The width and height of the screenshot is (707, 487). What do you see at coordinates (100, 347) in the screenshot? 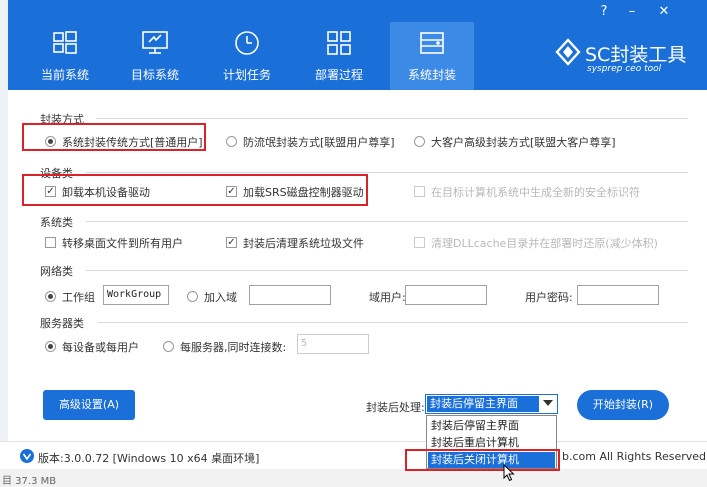
I see `per-device-label: 每设备或每用户` at bounding box center [100, 347].